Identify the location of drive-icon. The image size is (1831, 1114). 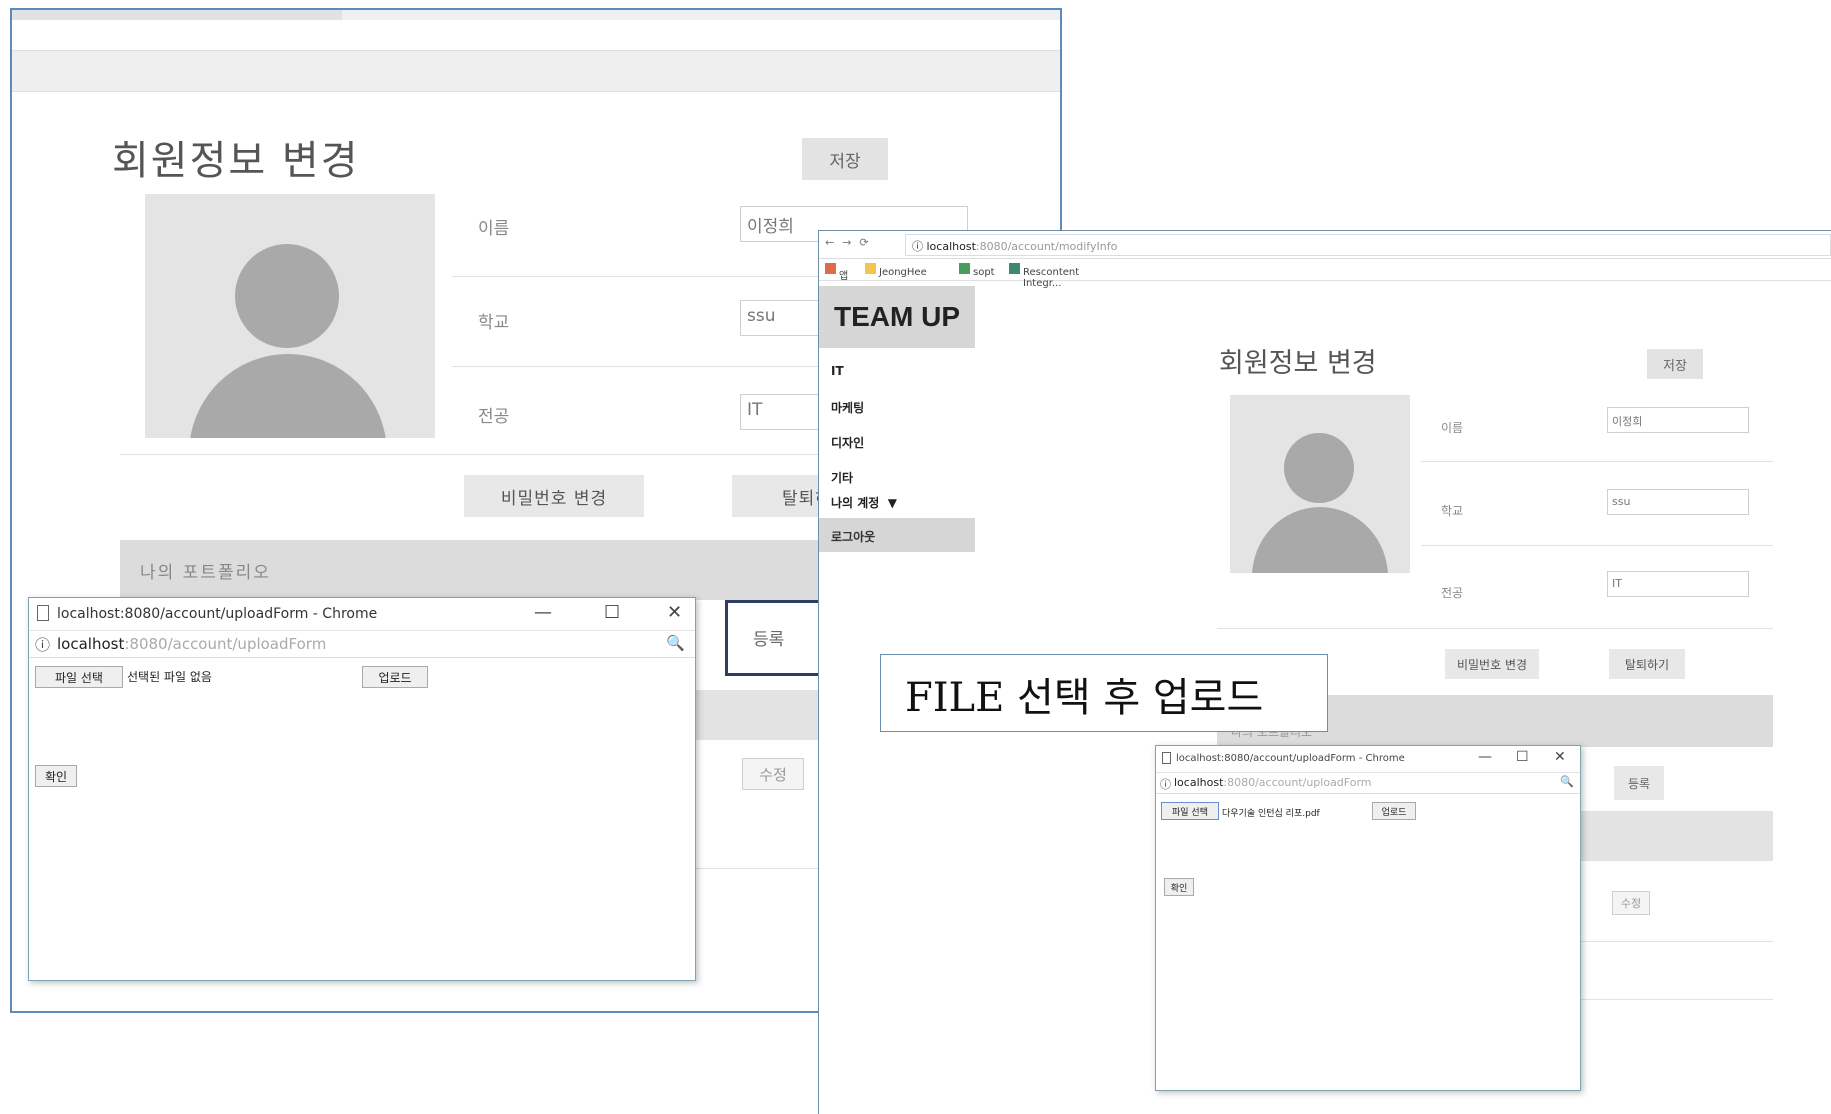
(964, 268).